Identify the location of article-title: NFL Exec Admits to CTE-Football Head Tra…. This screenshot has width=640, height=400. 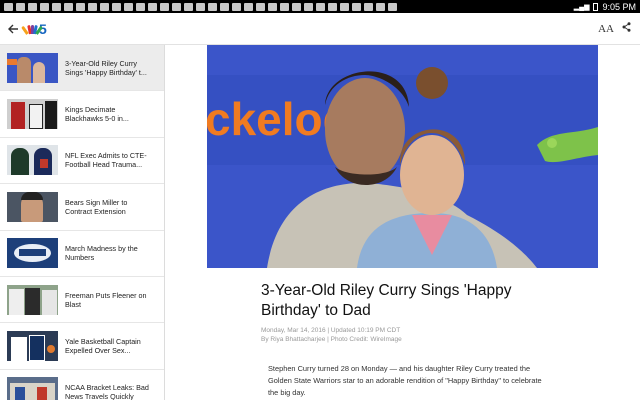
(106, 160).